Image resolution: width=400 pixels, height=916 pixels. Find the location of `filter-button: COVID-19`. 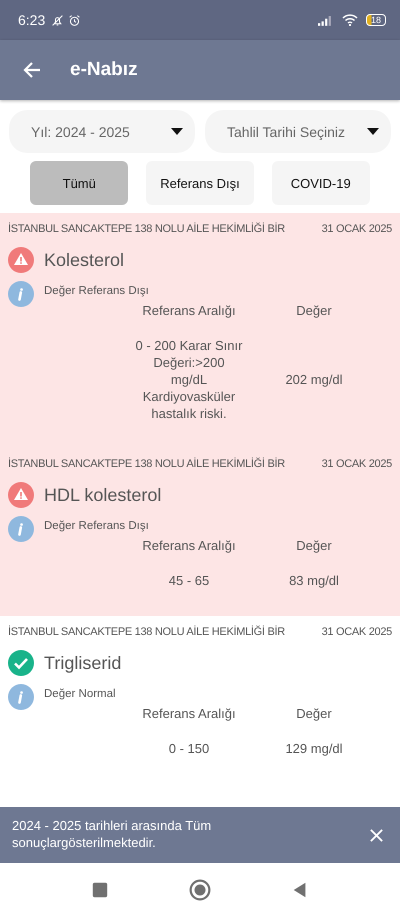

filter-button: COVID-19 is located at coordinates (321, 183).